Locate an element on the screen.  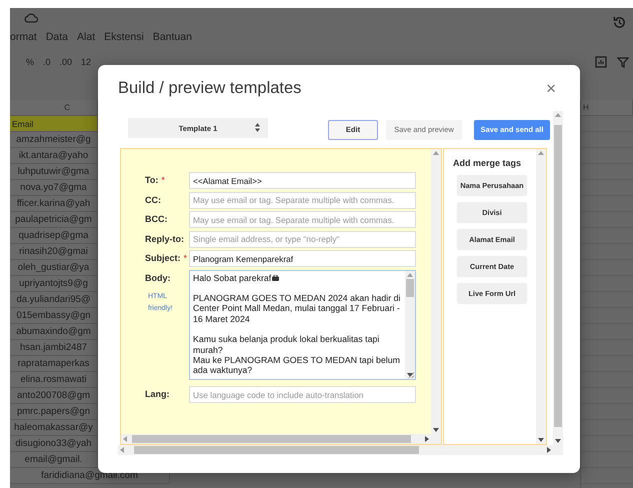
table-cell: 015embassy@gn is located at coordinates (54, 316).